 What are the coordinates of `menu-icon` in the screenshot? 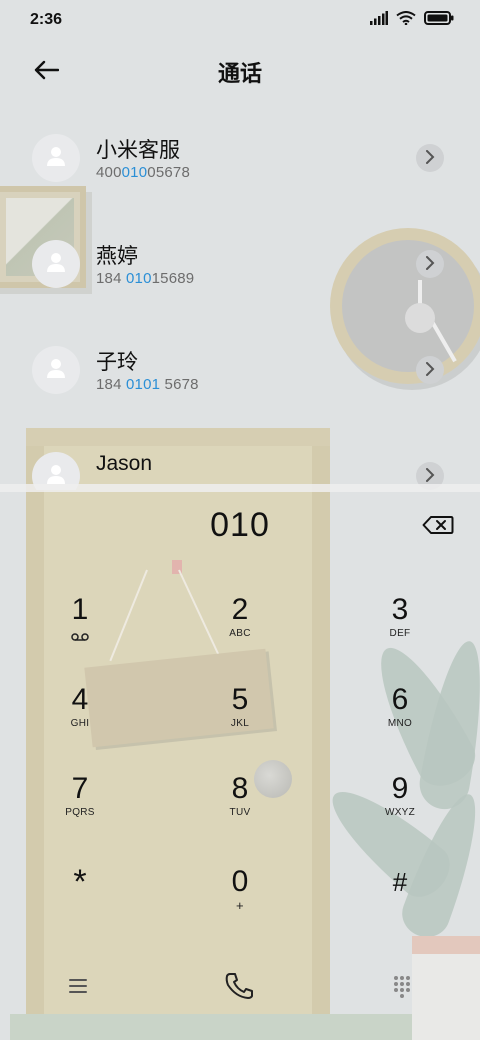 It's located at (78, 988).